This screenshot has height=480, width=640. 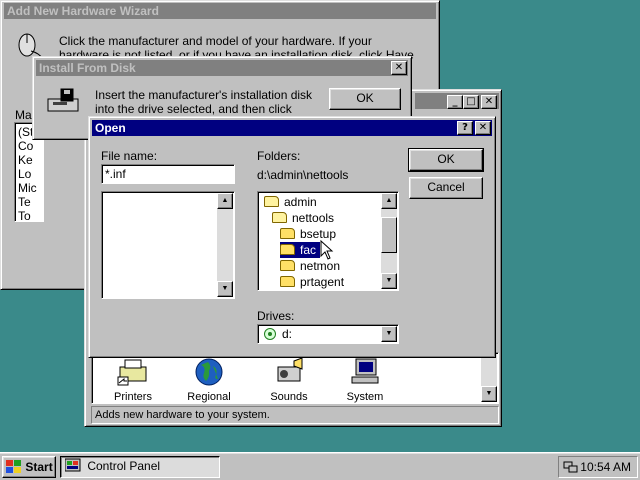 What do you see at coordinates (220, 11) in the screenshot?
I see `wizard-title-bar: Add New Hardware Wizard` at bounding box center [220, 11].